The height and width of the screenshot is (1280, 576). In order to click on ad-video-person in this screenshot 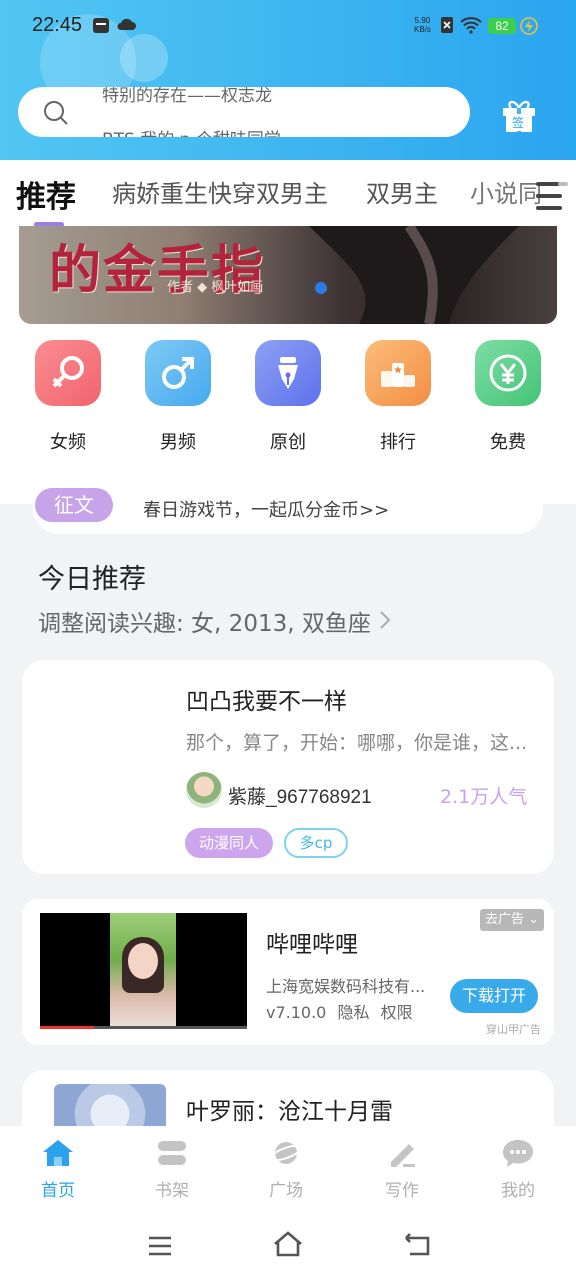, I will do `click(143, 971)`.